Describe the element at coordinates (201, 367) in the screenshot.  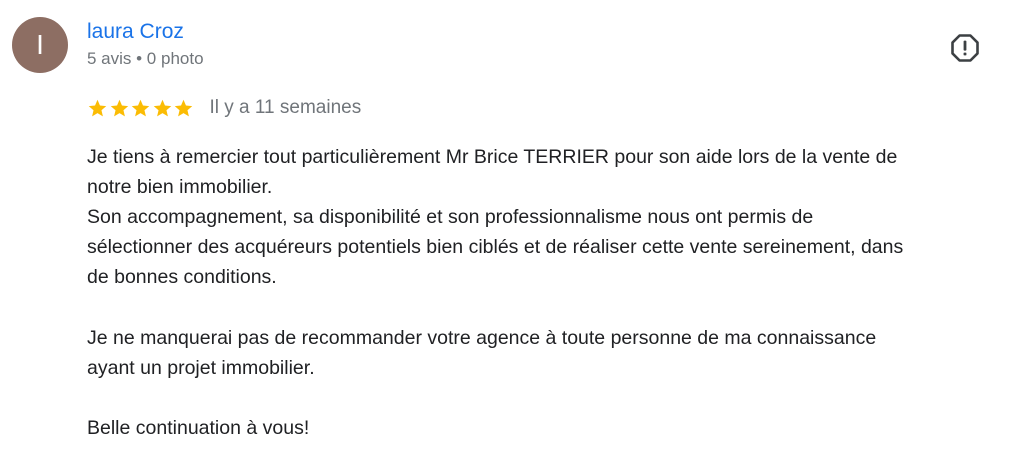
I see `review-text-line: ayant un projet immobilier.` at that location.